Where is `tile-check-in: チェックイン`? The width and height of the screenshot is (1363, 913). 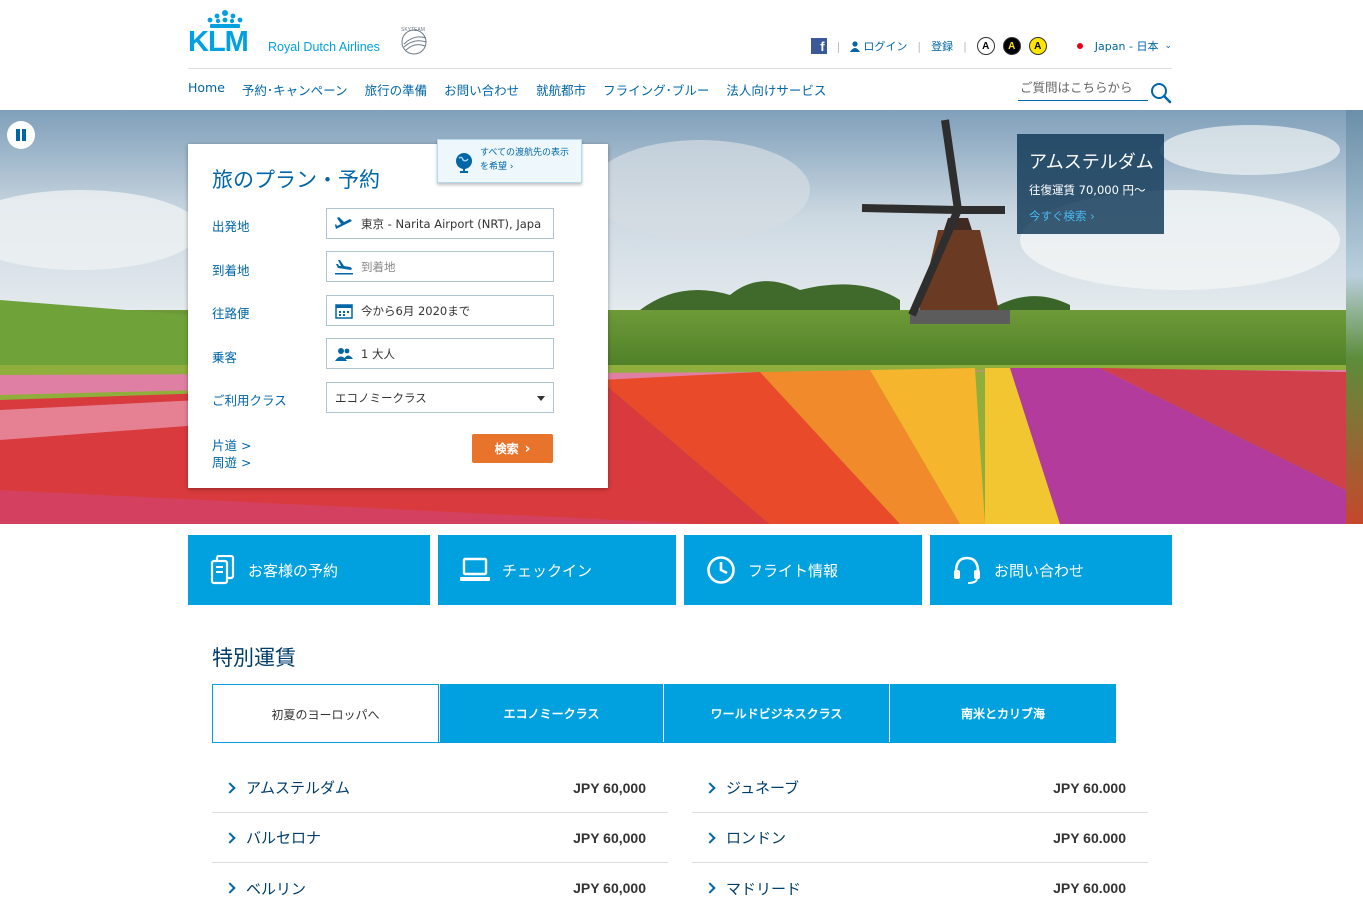
tile-check-in: チェックイン is located at coordinates (557, 570).